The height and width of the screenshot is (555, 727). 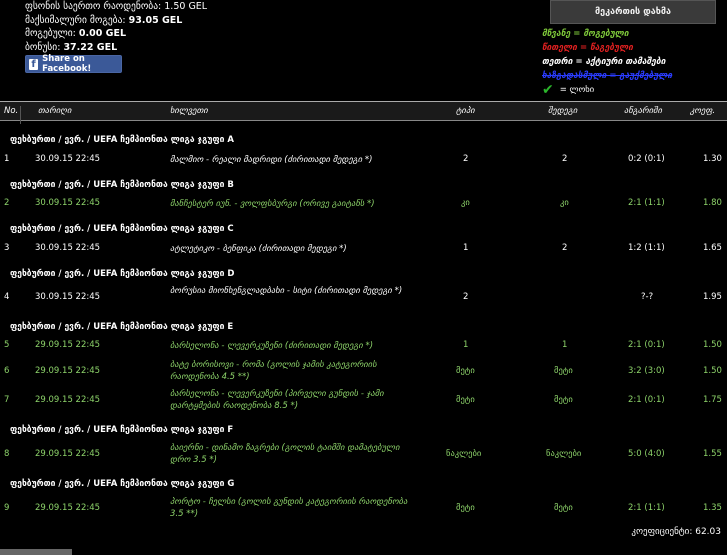 I want to click on legend-tick: ✔ = ლოხი, so click(x=607, y=90).